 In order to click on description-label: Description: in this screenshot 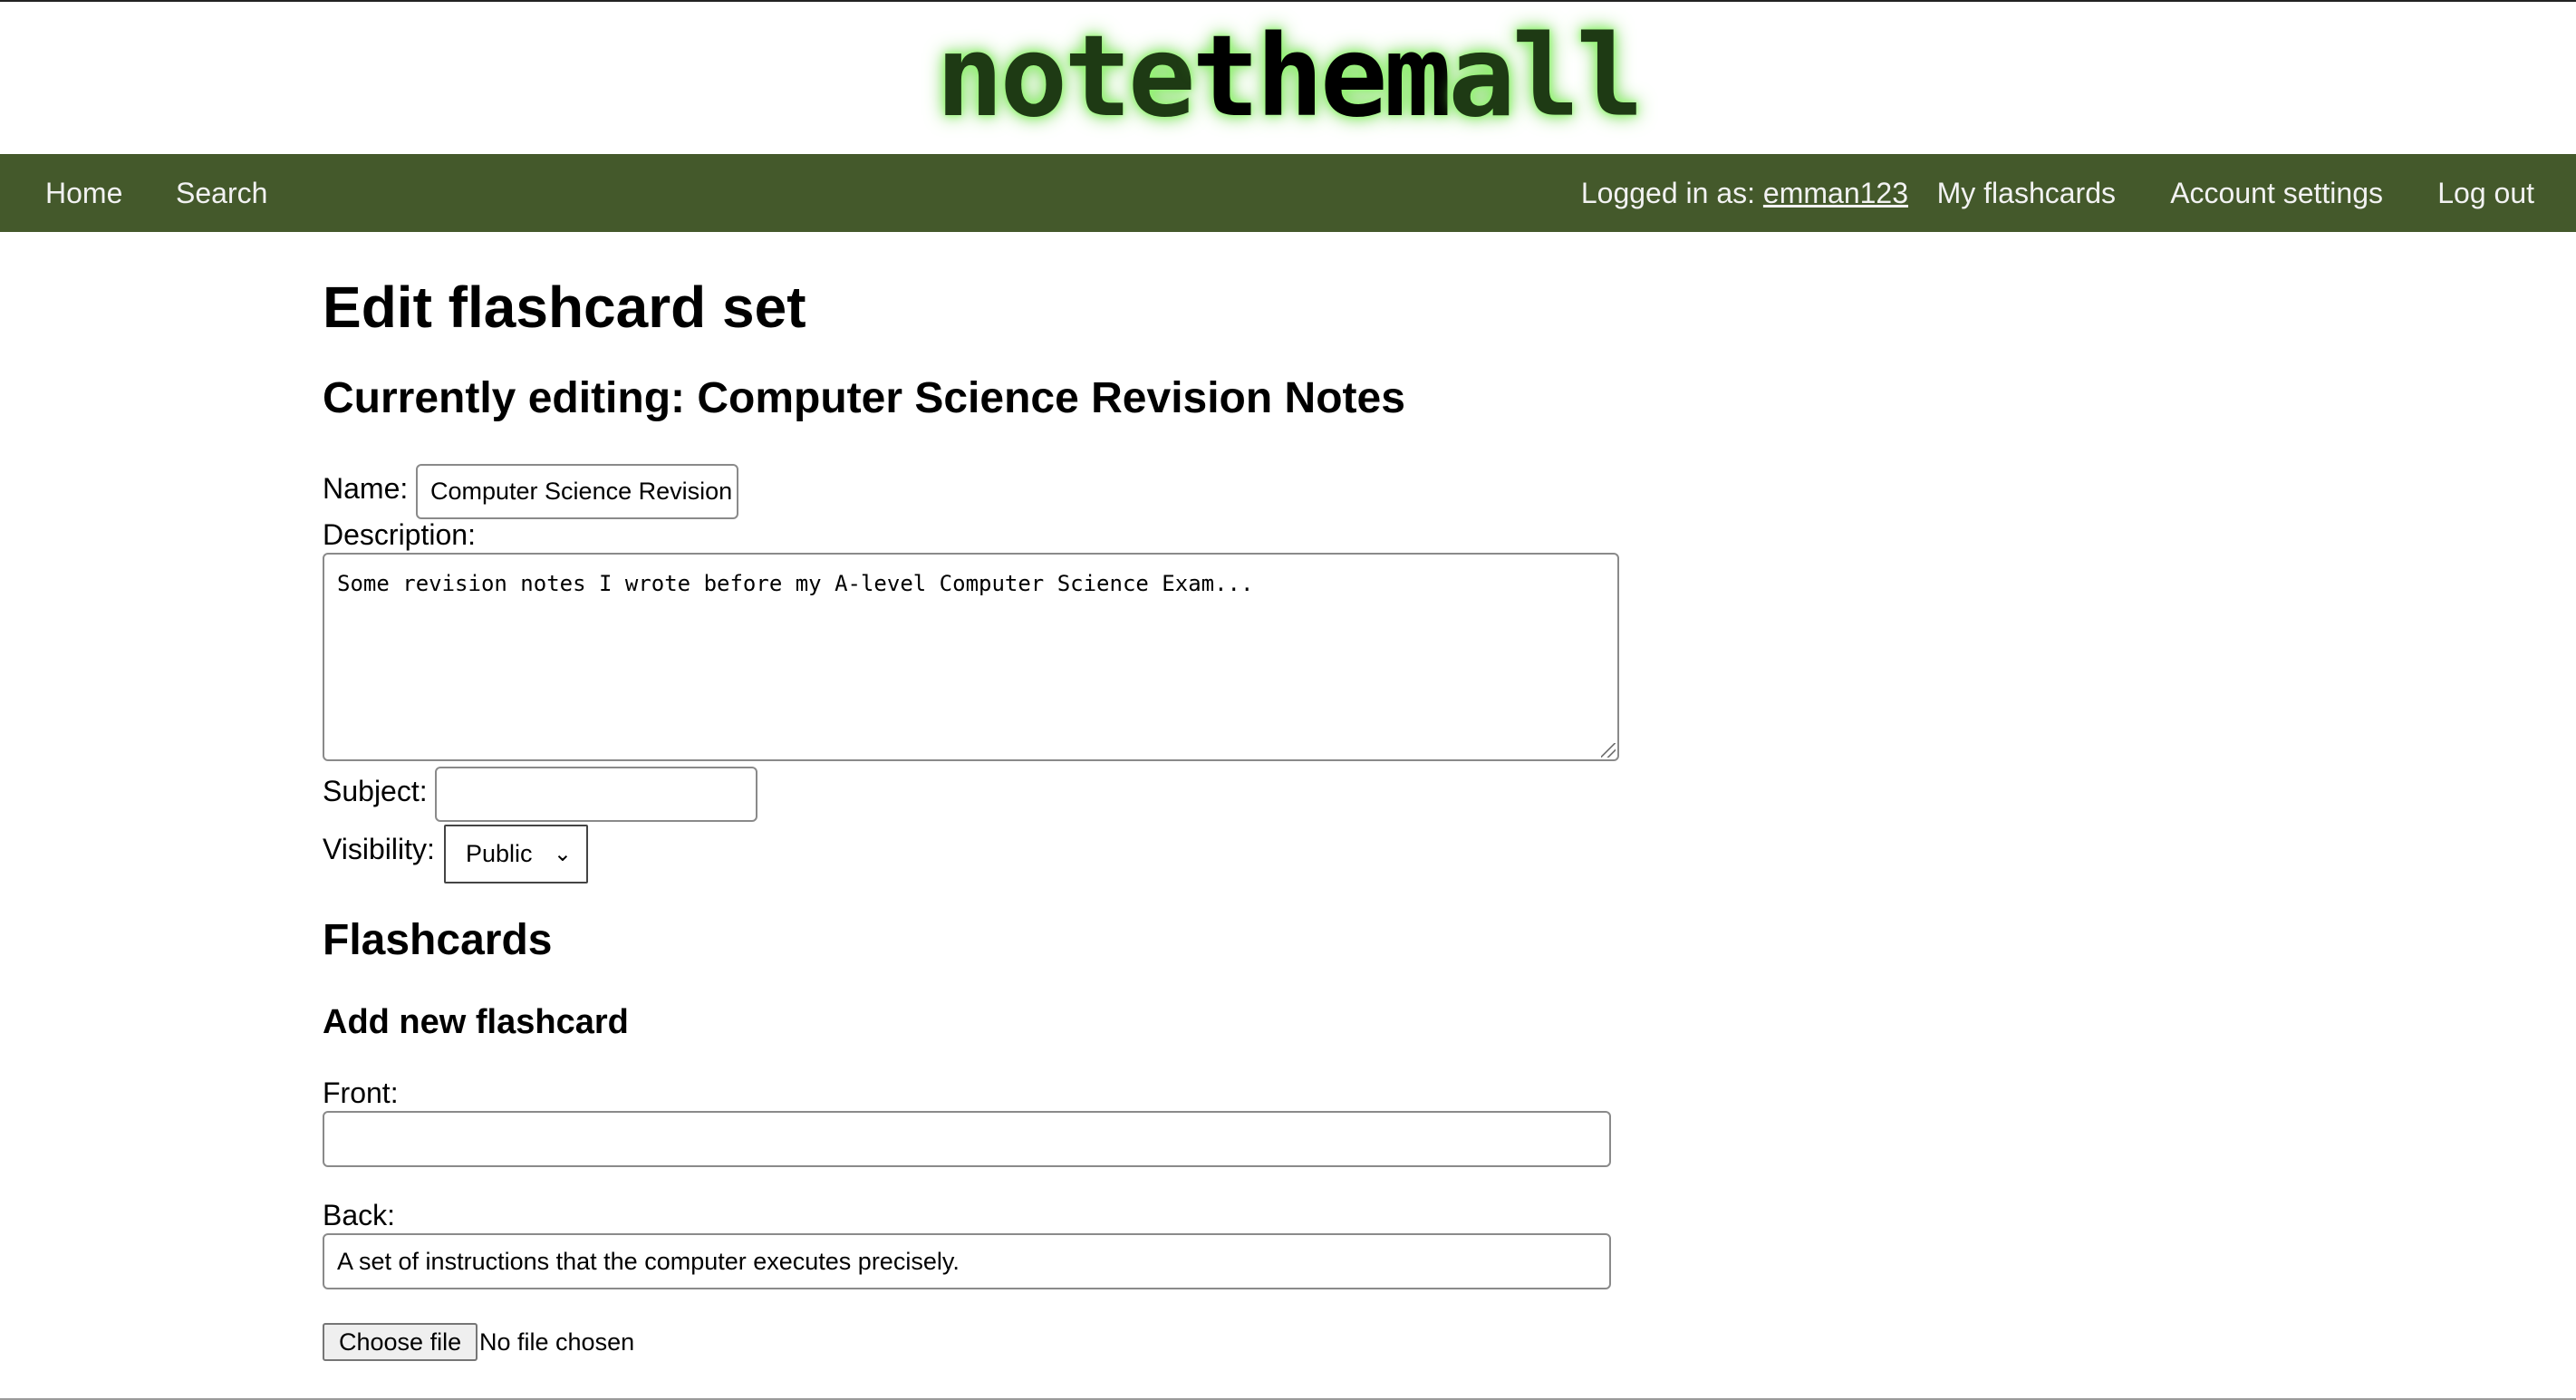, I will do `click(399, 534)`.